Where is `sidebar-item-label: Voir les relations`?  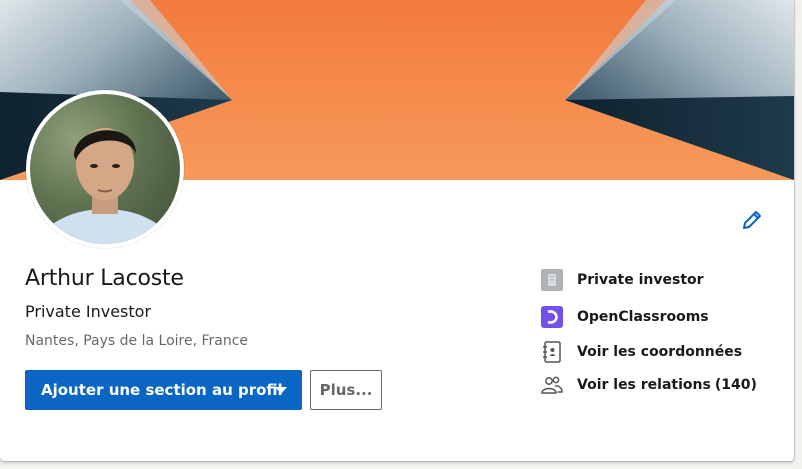 sidebar-item-label: Voir les relations is located at coordinates (644, 385).